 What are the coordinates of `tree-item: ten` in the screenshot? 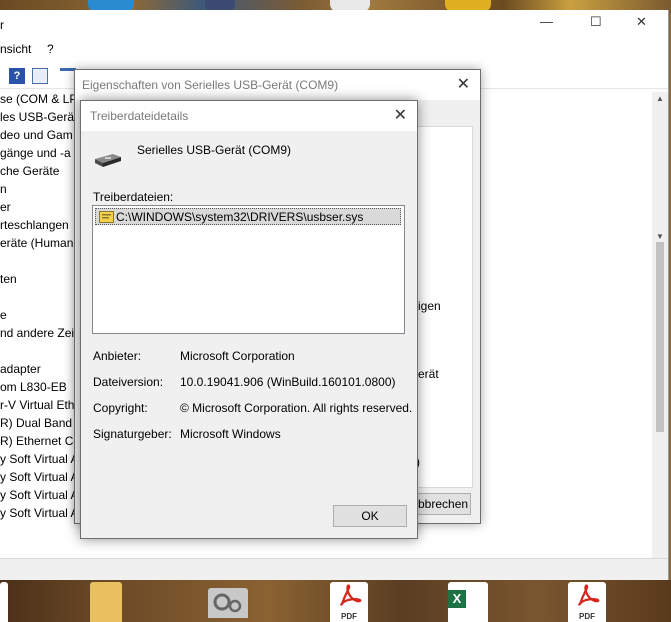 It's located at (8, 279).